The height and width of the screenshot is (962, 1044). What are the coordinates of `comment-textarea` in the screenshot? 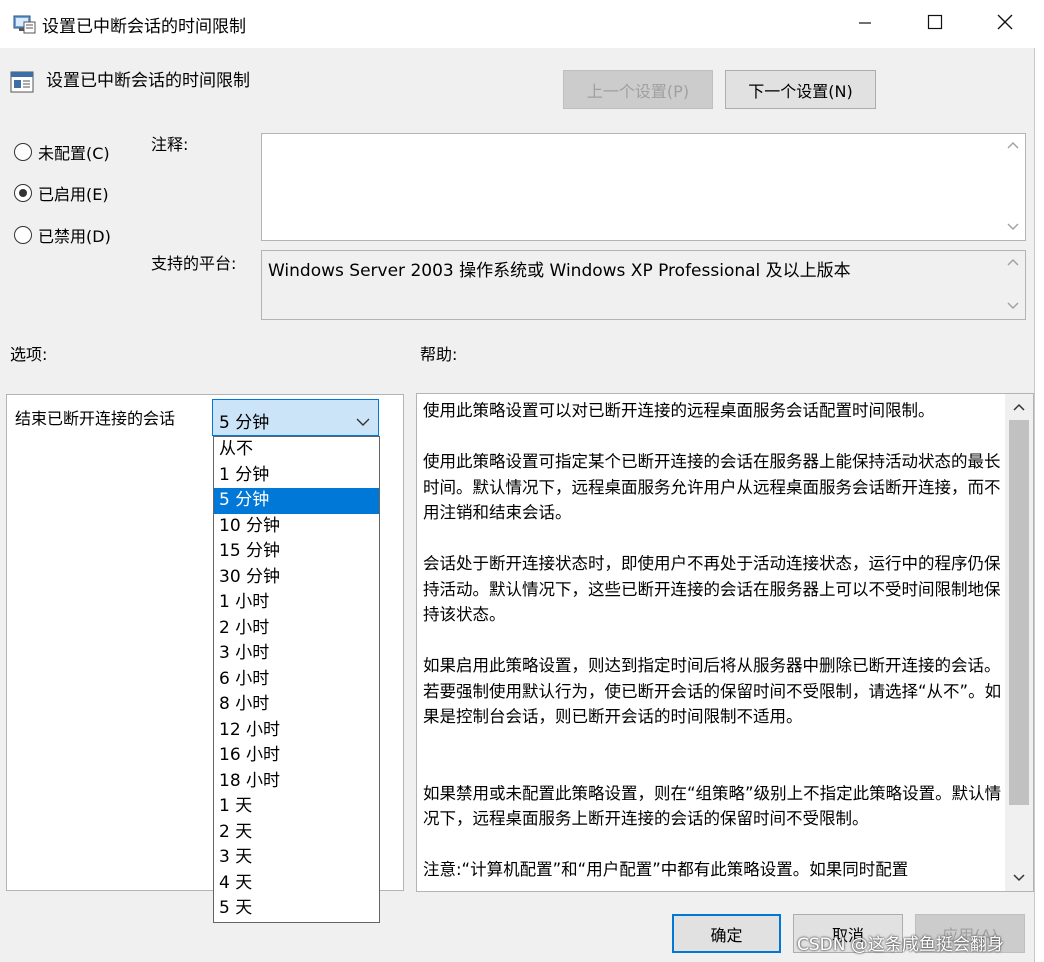 It's located at (643, 187).